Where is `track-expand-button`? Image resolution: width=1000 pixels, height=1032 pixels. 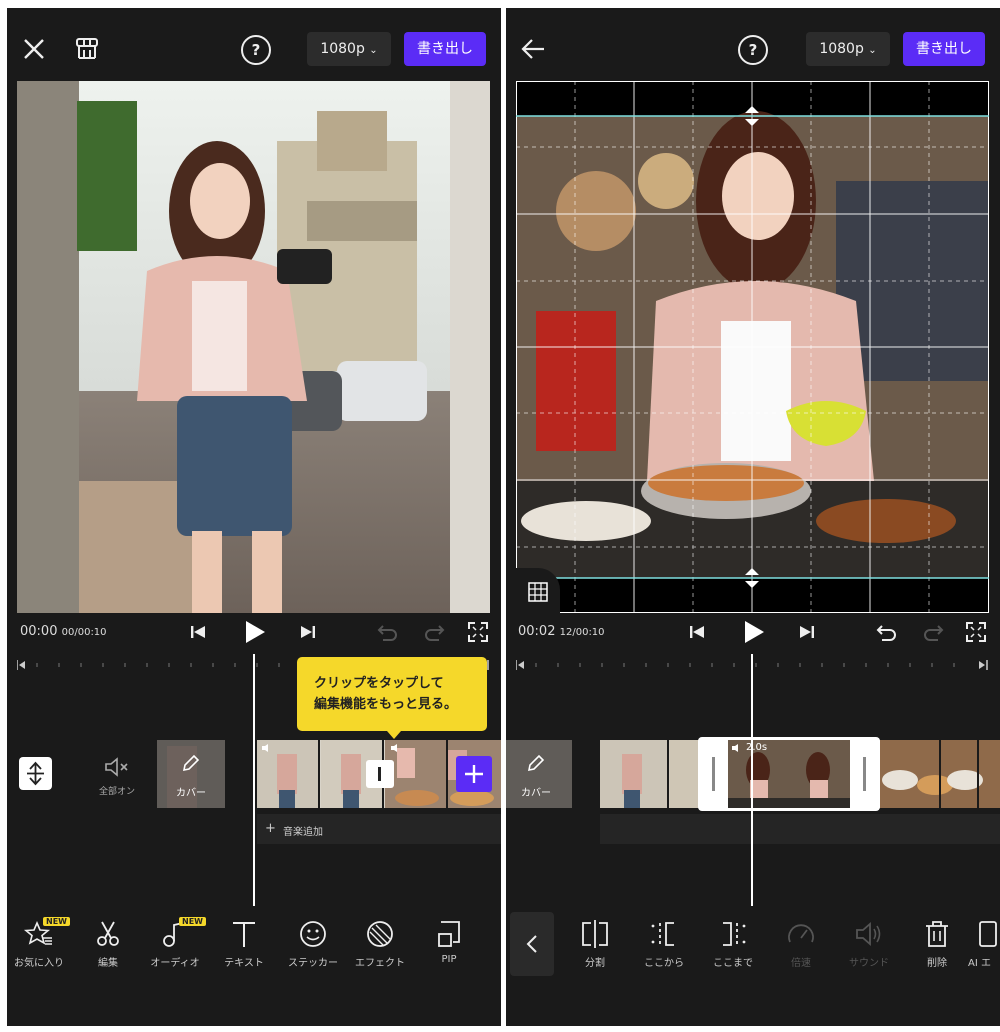
track-expand-button is located at coordinates (35, 773).